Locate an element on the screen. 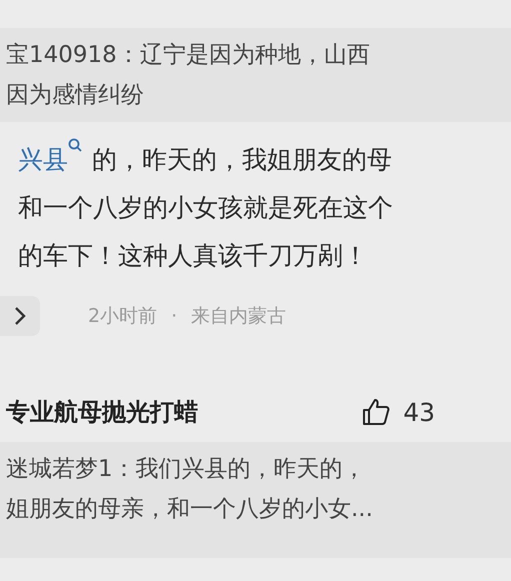  comment-text: 的，昨天的，我姐朋友的母 is located at coordinates (242, 160).